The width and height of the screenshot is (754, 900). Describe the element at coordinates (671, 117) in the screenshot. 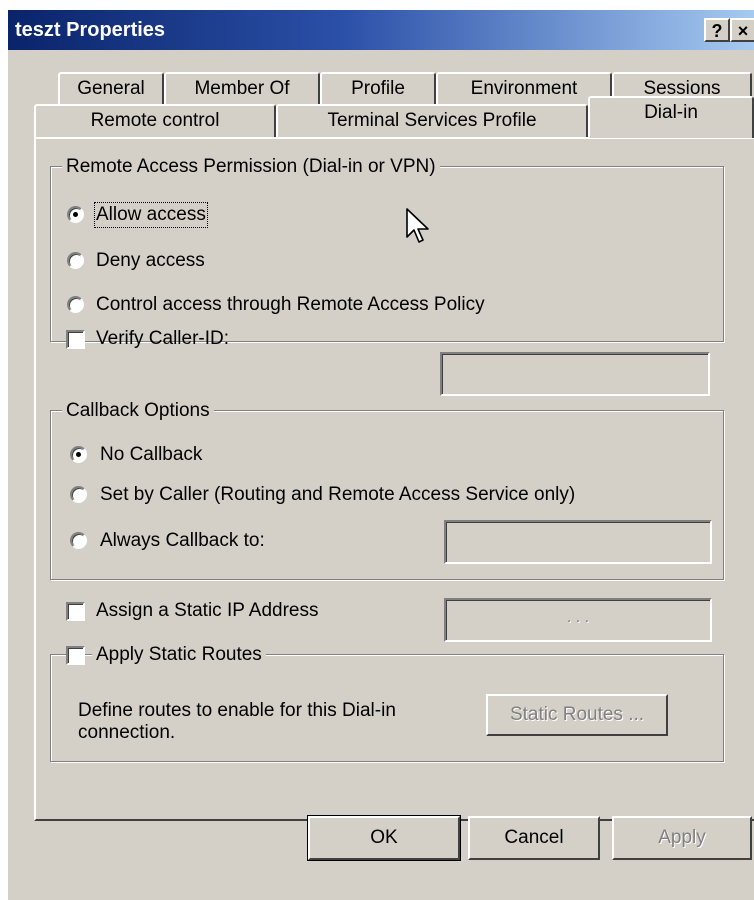

I see `tab-dial-in: Dial-in` at that location.